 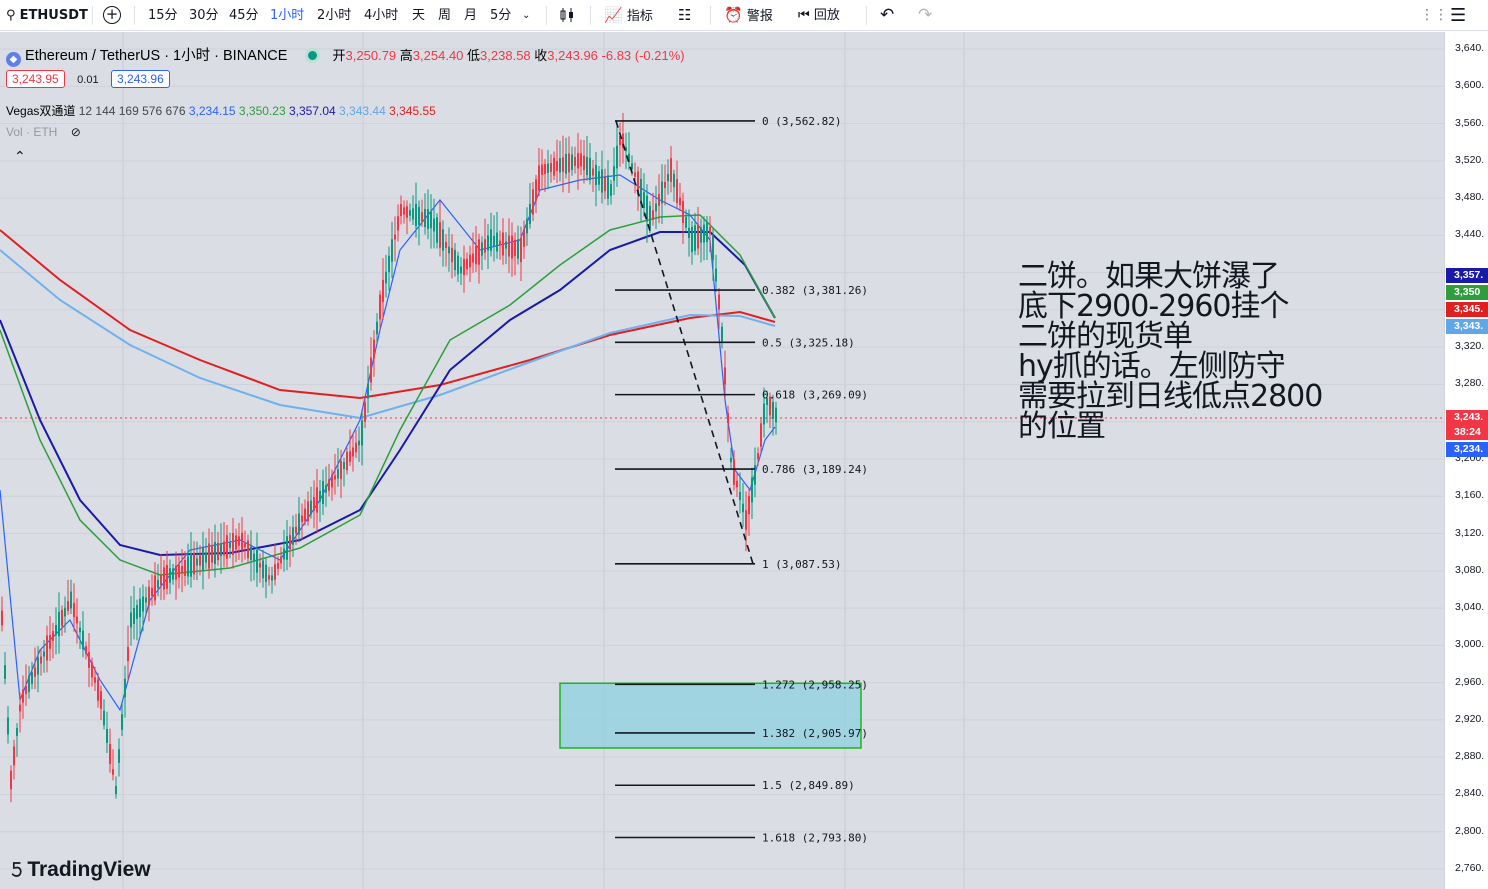 I want to click on close-label: 收, so click(x=541, y=55).